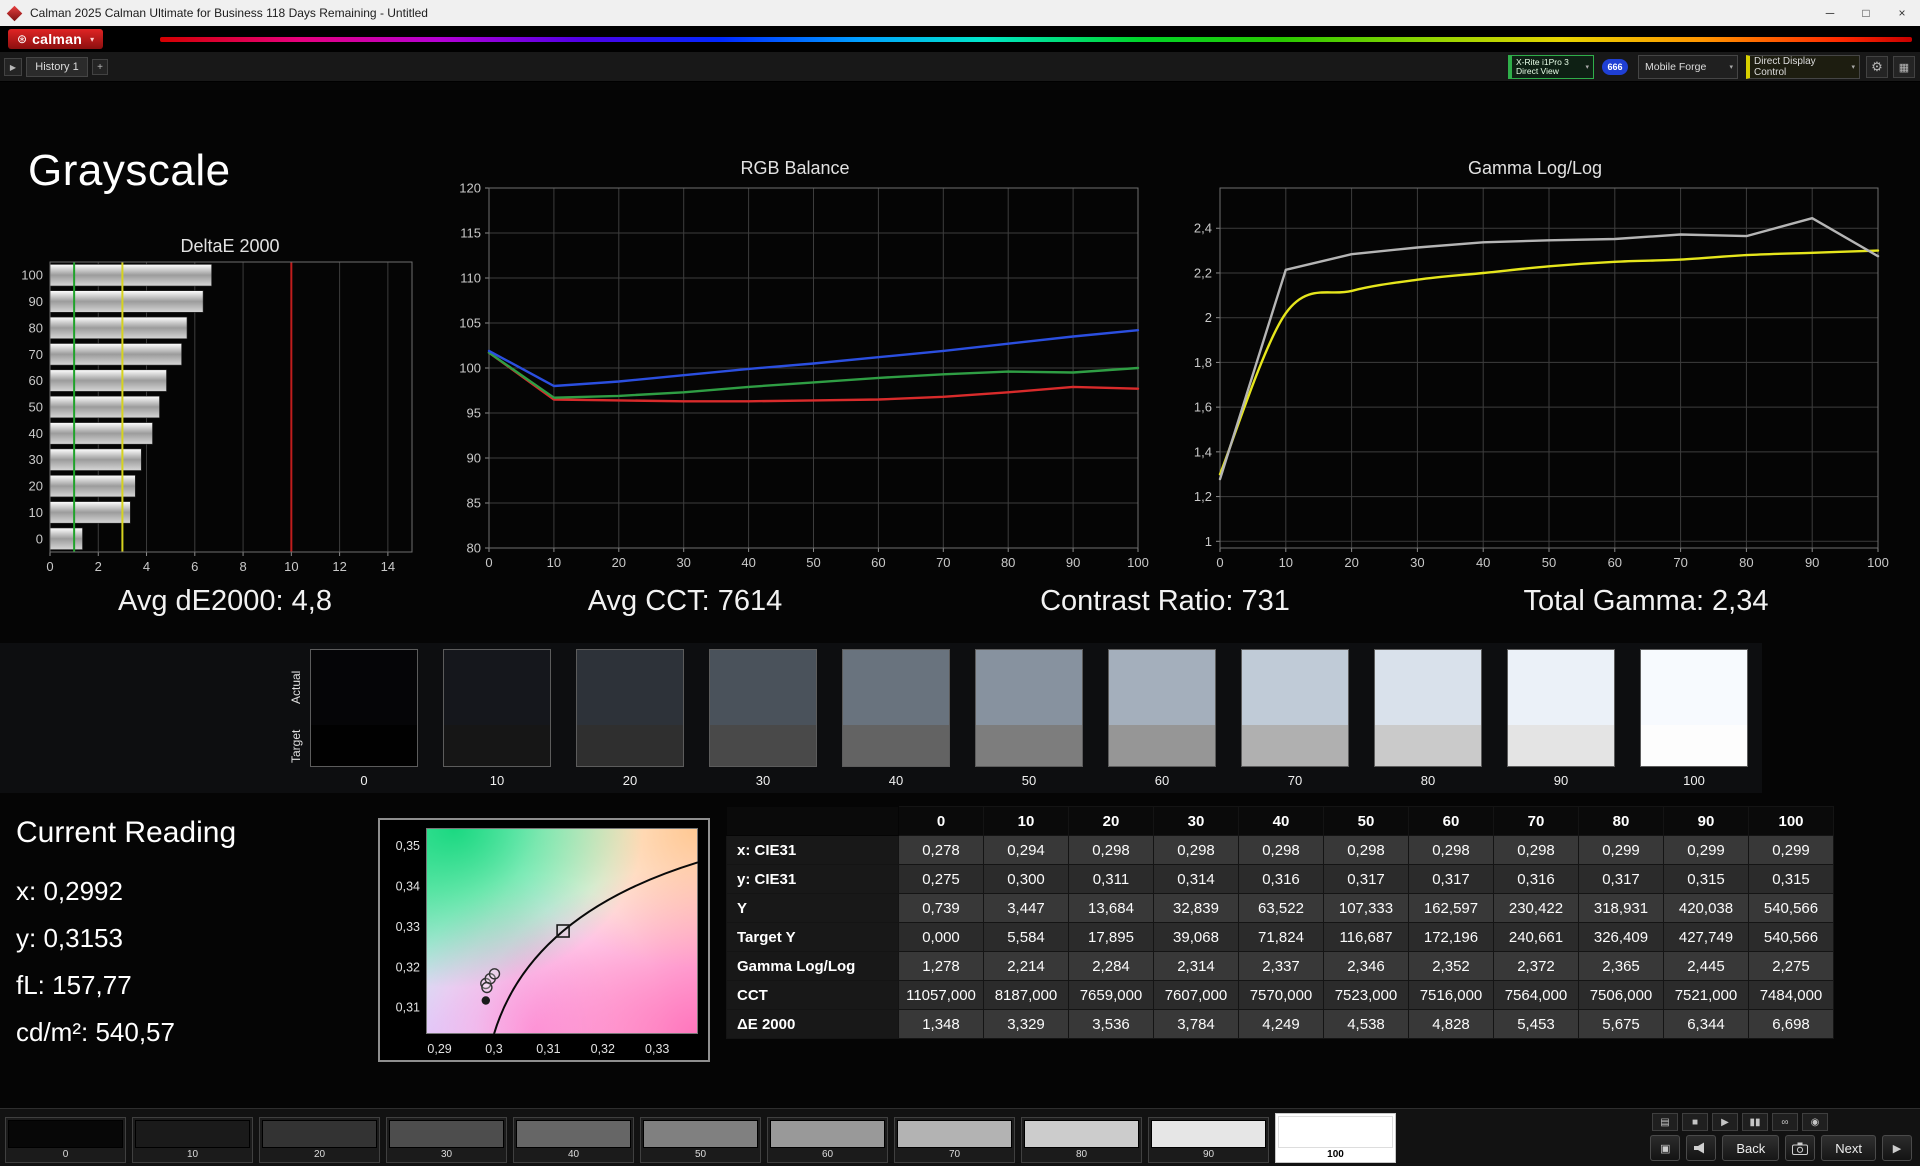 The width and height of the screenshot is (1920, 1166). What do you see at coordinates (470, 368) in the screenshot?
I see `svg-text: 100` at bounding box center [470, 368].